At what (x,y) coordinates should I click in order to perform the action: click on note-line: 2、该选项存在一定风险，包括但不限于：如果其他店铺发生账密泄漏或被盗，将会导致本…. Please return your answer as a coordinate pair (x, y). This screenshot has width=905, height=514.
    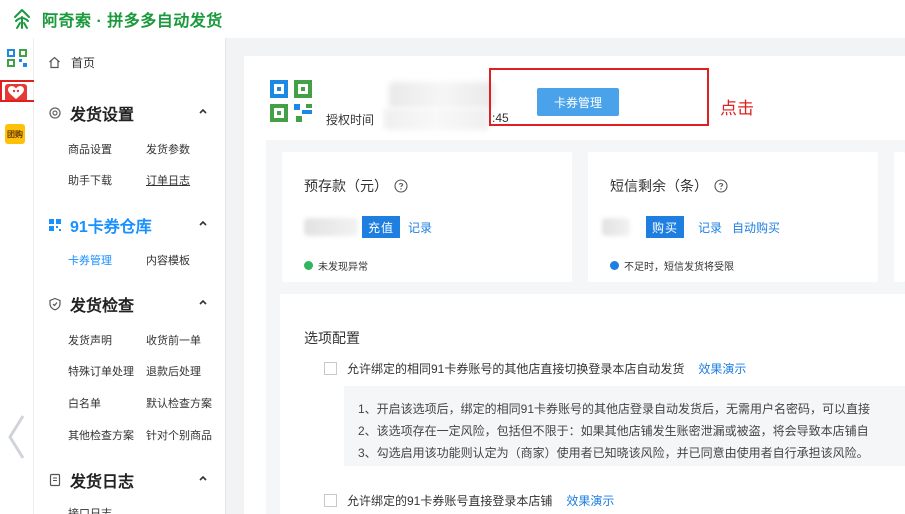
    Looking at the image, I should click on (613, 431).